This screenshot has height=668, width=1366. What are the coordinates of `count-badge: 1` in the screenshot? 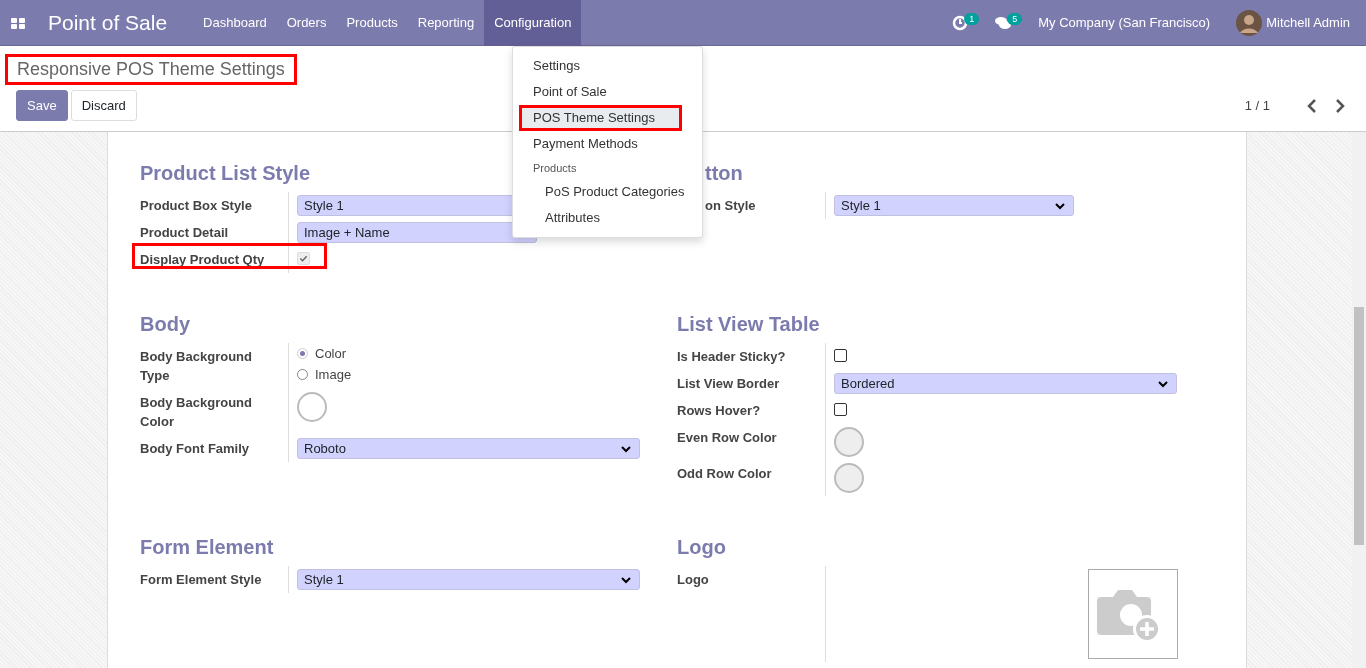 It's located at (972, 18).